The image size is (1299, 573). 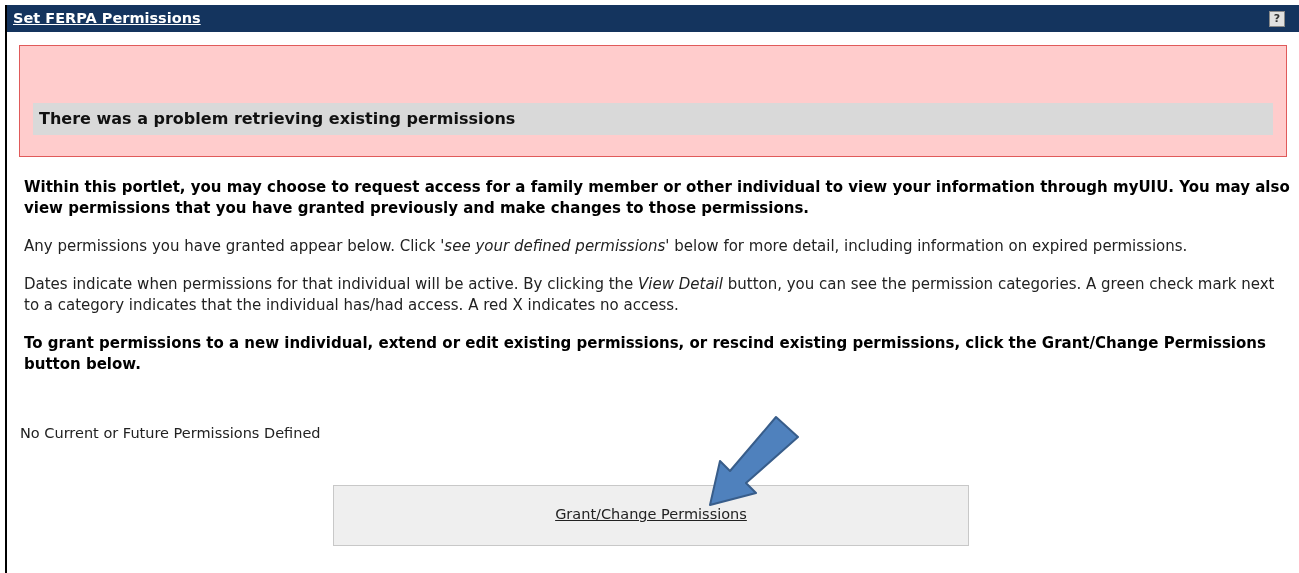 I want to click on permissions-status: No Current or Future Permissions Defined, so click(x=170, y=433).